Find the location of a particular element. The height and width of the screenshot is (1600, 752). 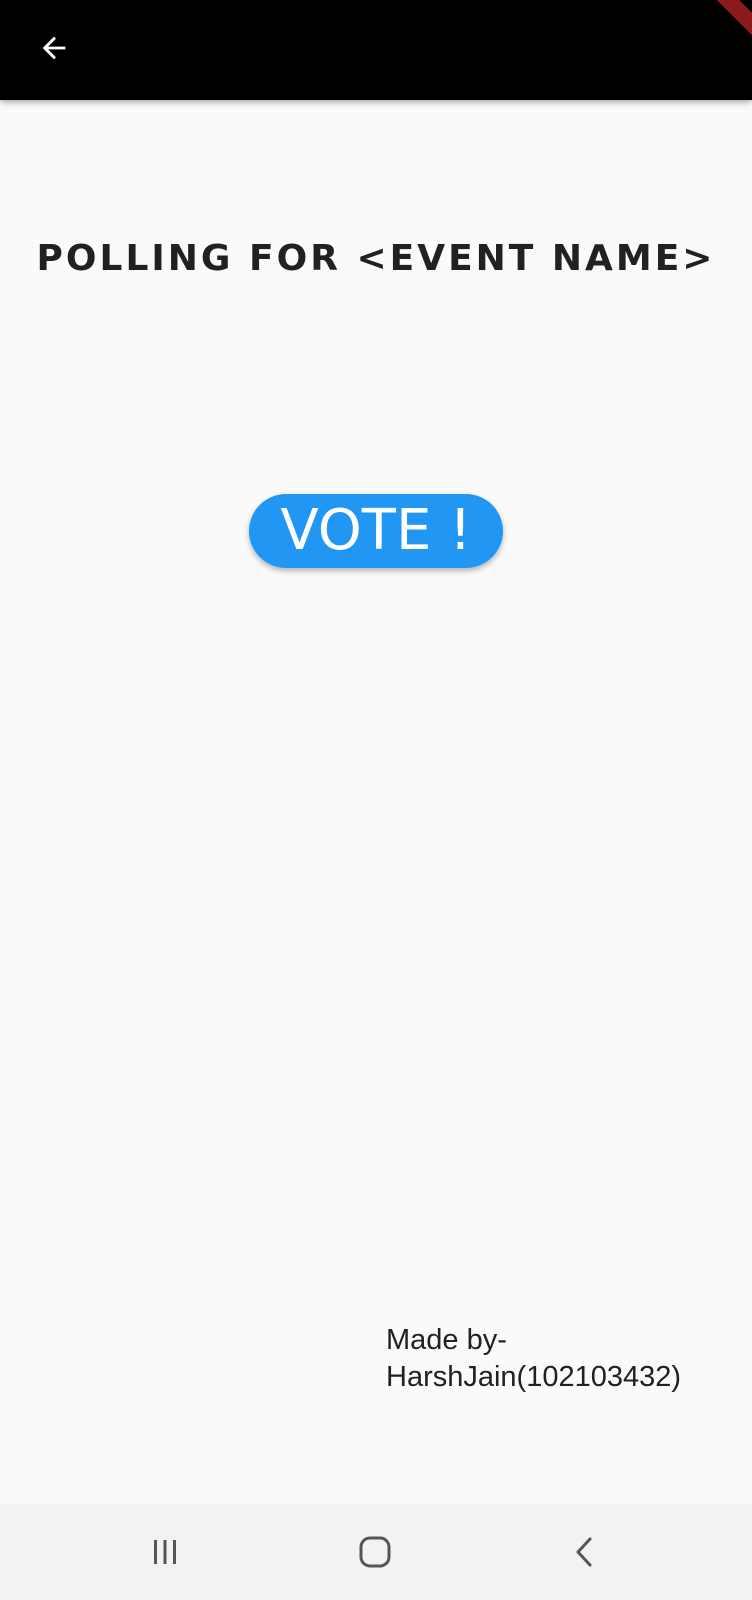

home-icon is located at coordinates (375, 1552).